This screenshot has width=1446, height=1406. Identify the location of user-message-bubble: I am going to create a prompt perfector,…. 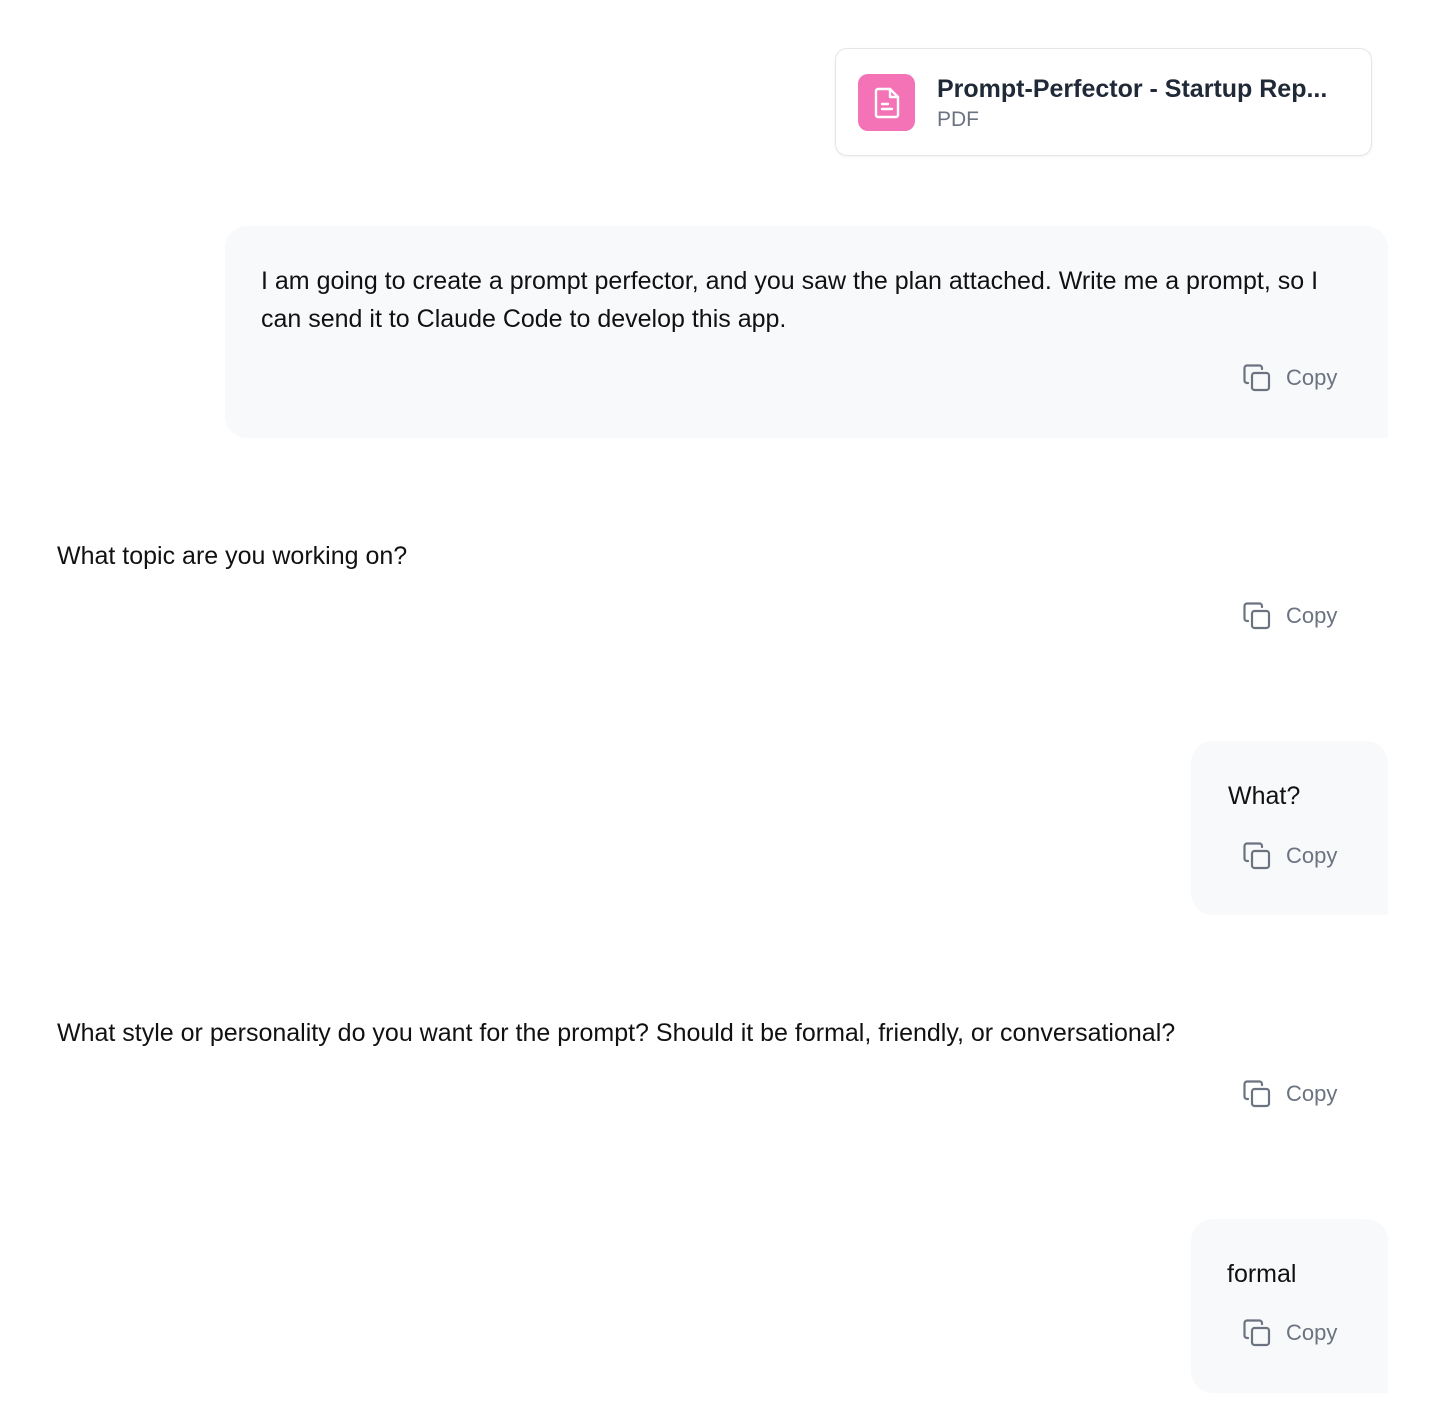
(806, 332).